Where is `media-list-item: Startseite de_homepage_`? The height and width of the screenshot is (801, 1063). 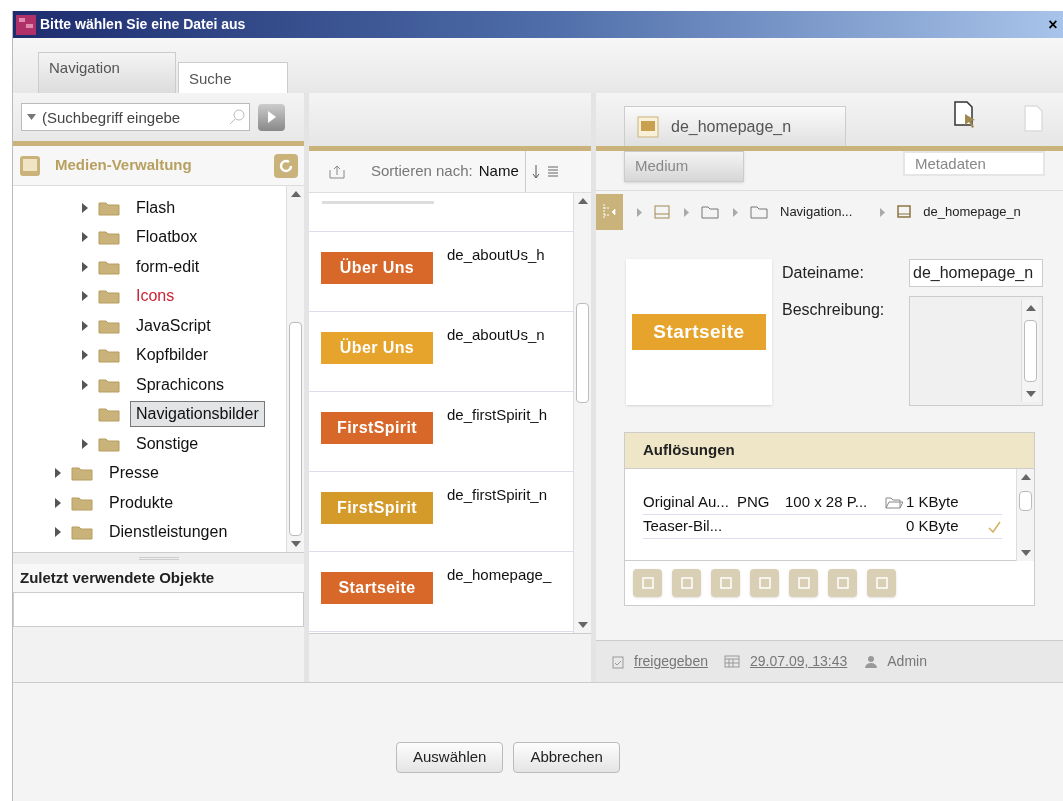
media-list-item: Startseite de_homepage_ is located at coordinates (441, 592).